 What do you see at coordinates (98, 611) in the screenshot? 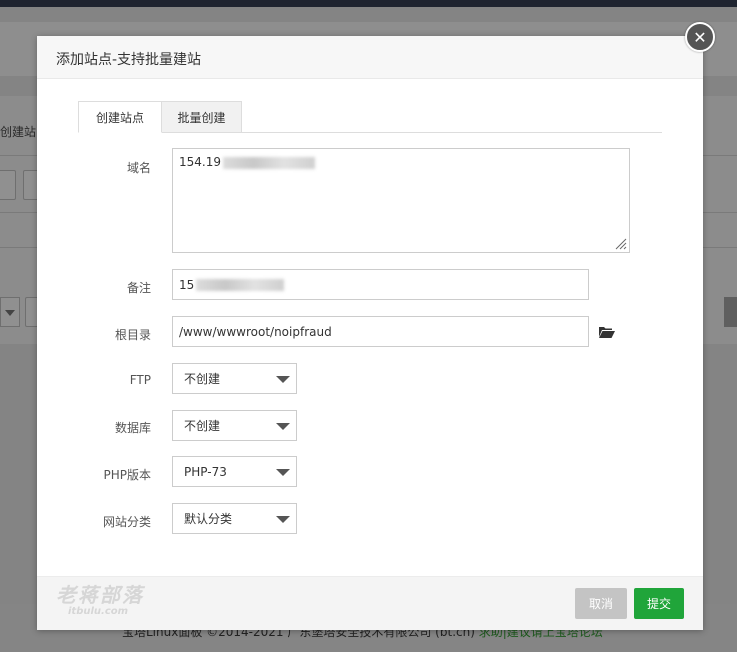
I see `watermark-sub-text: itbulu.com` at bounding box center [98, 611].